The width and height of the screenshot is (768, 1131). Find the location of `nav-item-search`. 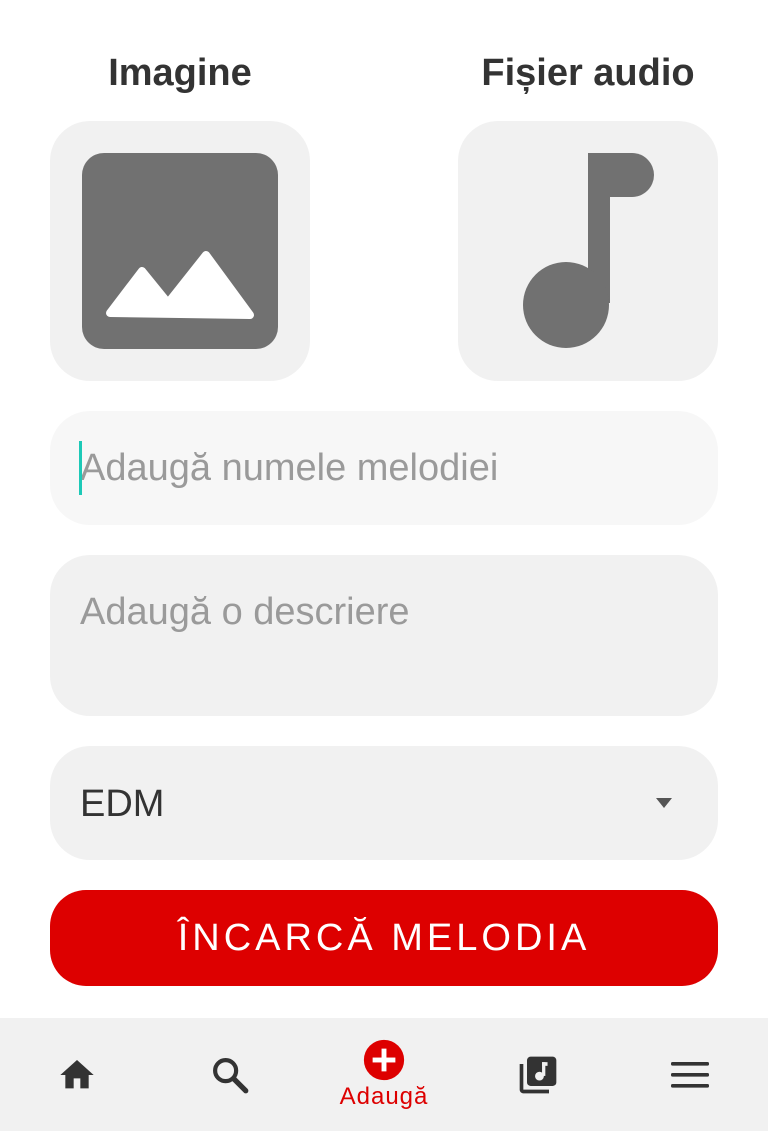

nav-item-search is located at coordinates (230, 1074).